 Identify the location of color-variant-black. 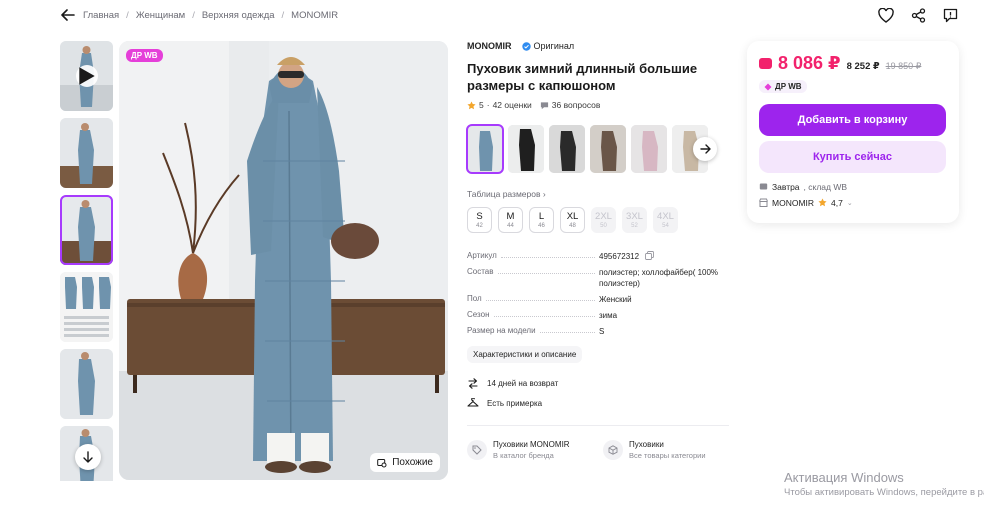
(526, 149).